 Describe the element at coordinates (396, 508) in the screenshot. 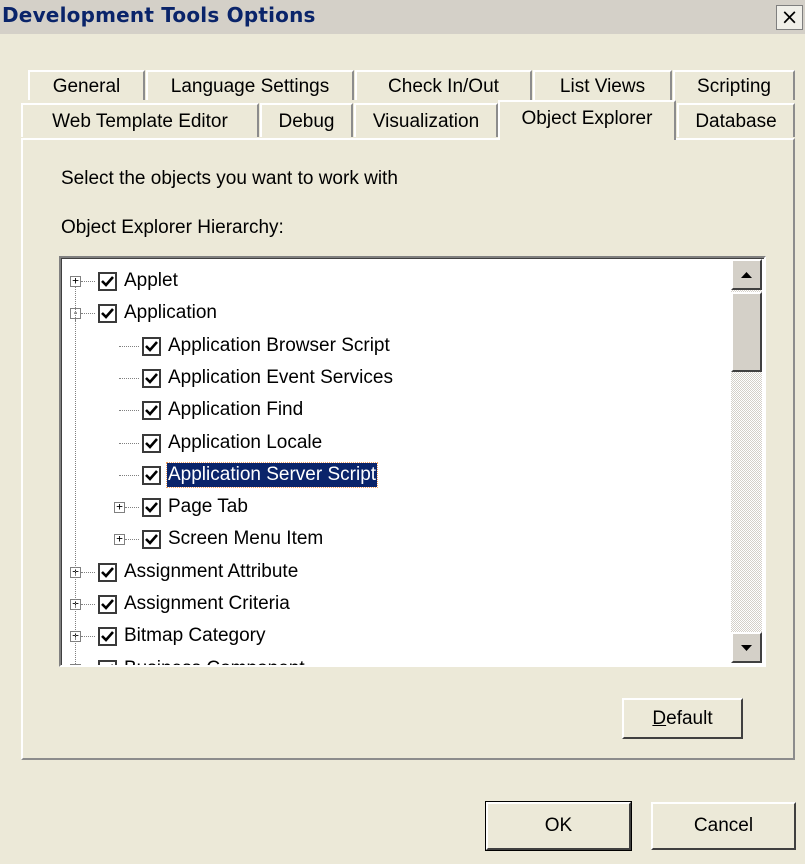

I see `tree-item: + Page Tab` at that location.